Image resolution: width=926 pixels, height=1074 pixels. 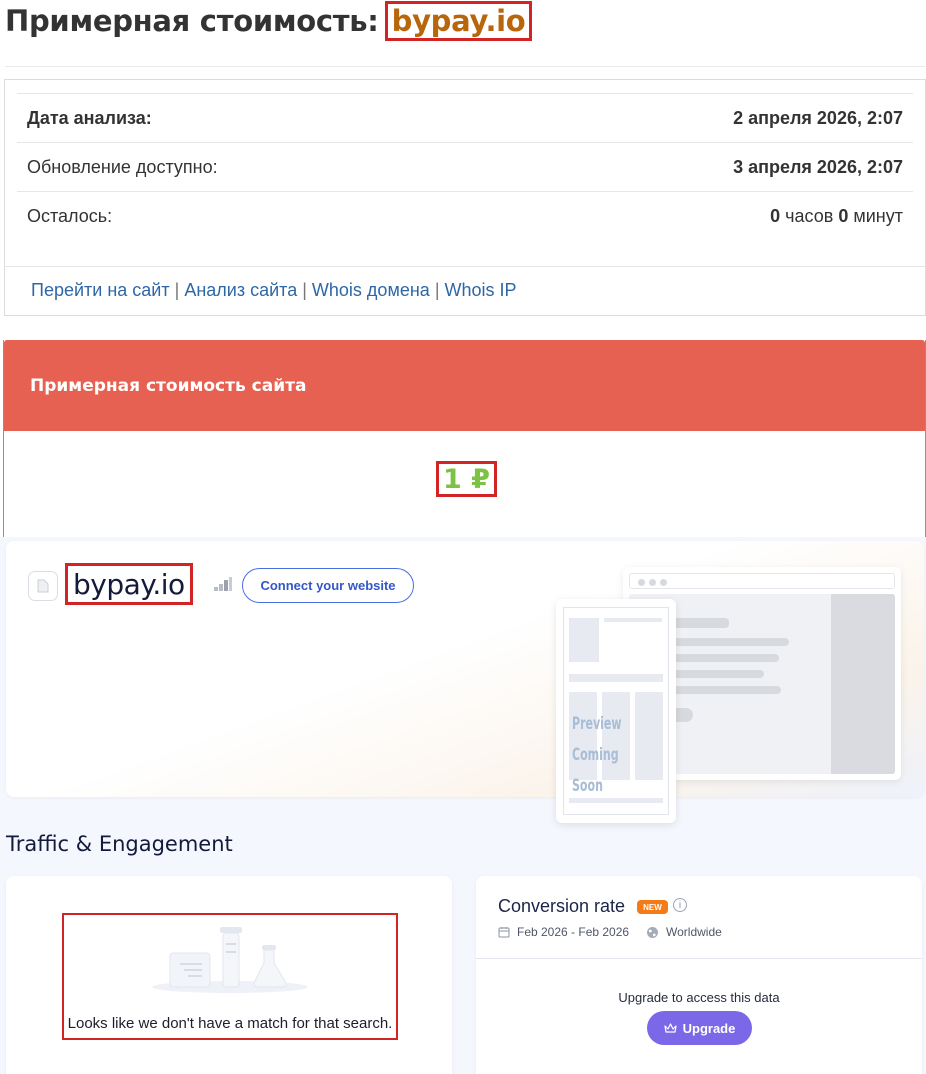 What do you see at coordinates (709, 1028) in the screenshot?
I see `upgrade-label: Upgrade` at bounding box center [709, 1028].